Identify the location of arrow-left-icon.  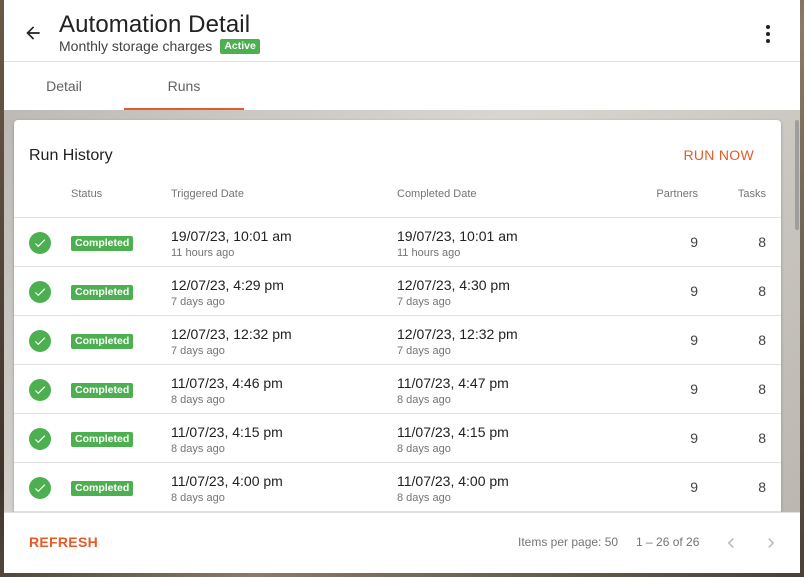
(33, 33).